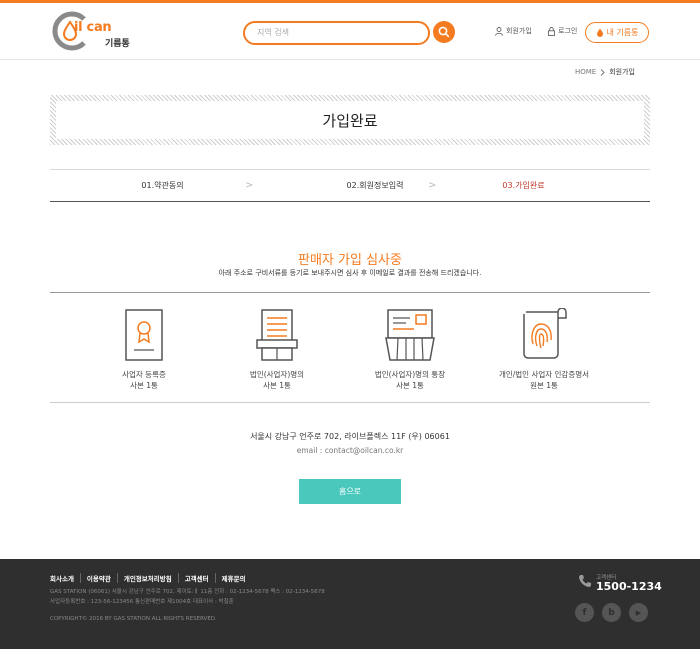 This screenshot has width=700, height=649. Describe the element at coordinates (144, 335) in the screenshot. I see `certificate-icon` at that location.